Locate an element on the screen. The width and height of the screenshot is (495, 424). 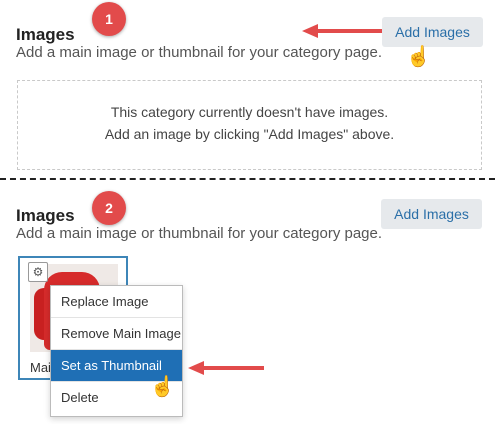
step-badge-2: 2 is located at coordinates (109, 208).